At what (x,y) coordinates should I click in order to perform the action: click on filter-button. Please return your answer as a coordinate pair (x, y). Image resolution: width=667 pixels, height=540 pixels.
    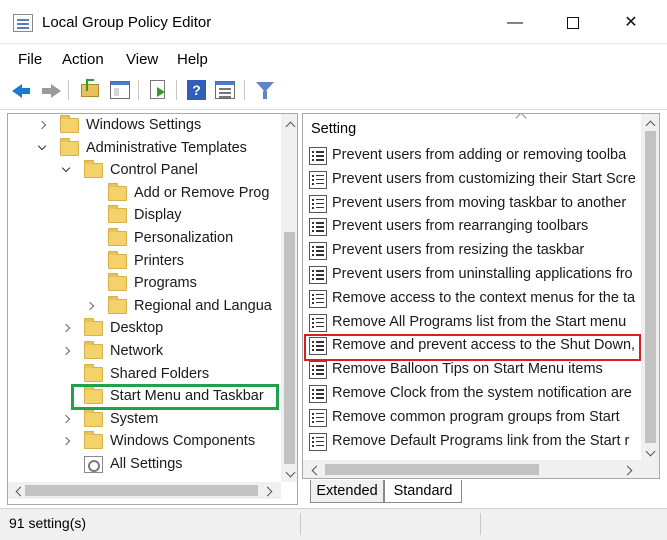
    Looking at the image, I should click on (265, 90).